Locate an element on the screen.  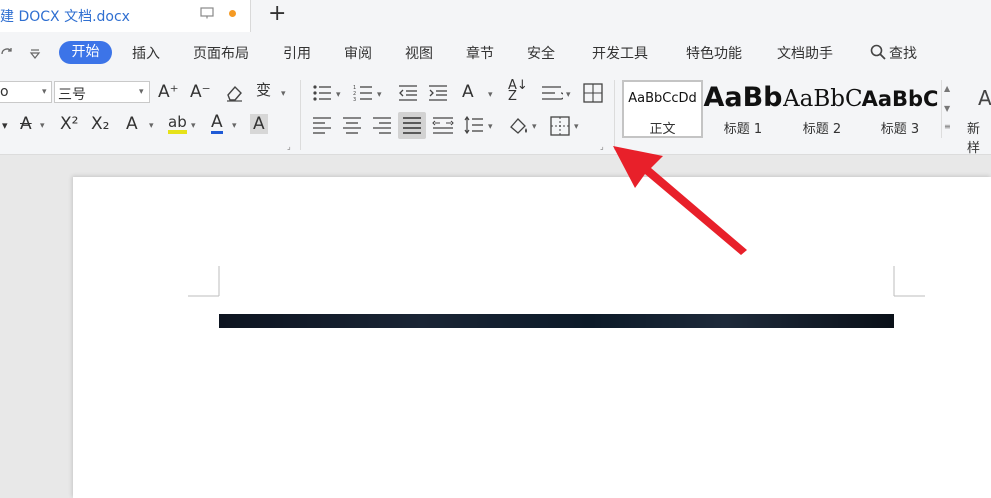
menu-security: 安全 is located at coordinates (541, 53).